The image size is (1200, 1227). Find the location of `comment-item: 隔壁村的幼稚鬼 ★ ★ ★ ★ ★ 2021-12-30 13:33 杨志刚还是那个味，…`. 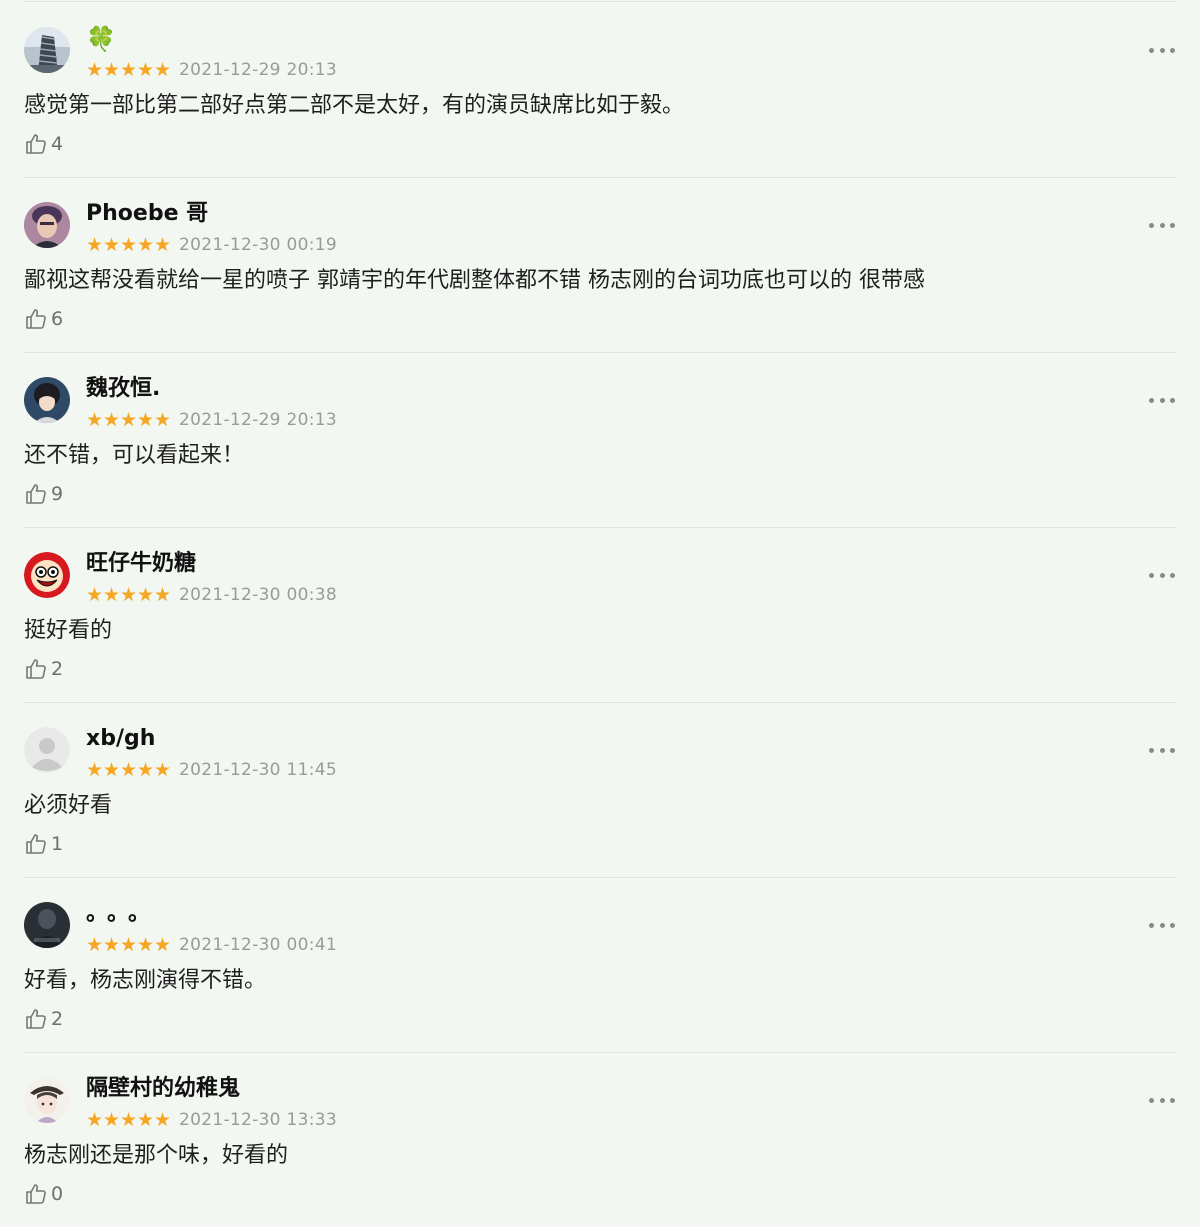

comment-item: 隔壁村的幼稚鬼 ★ ★ ★ ★ ★ 2021-12-30 13:33 杨志刚还是那个味，… is located at coordinates (600, 1139).